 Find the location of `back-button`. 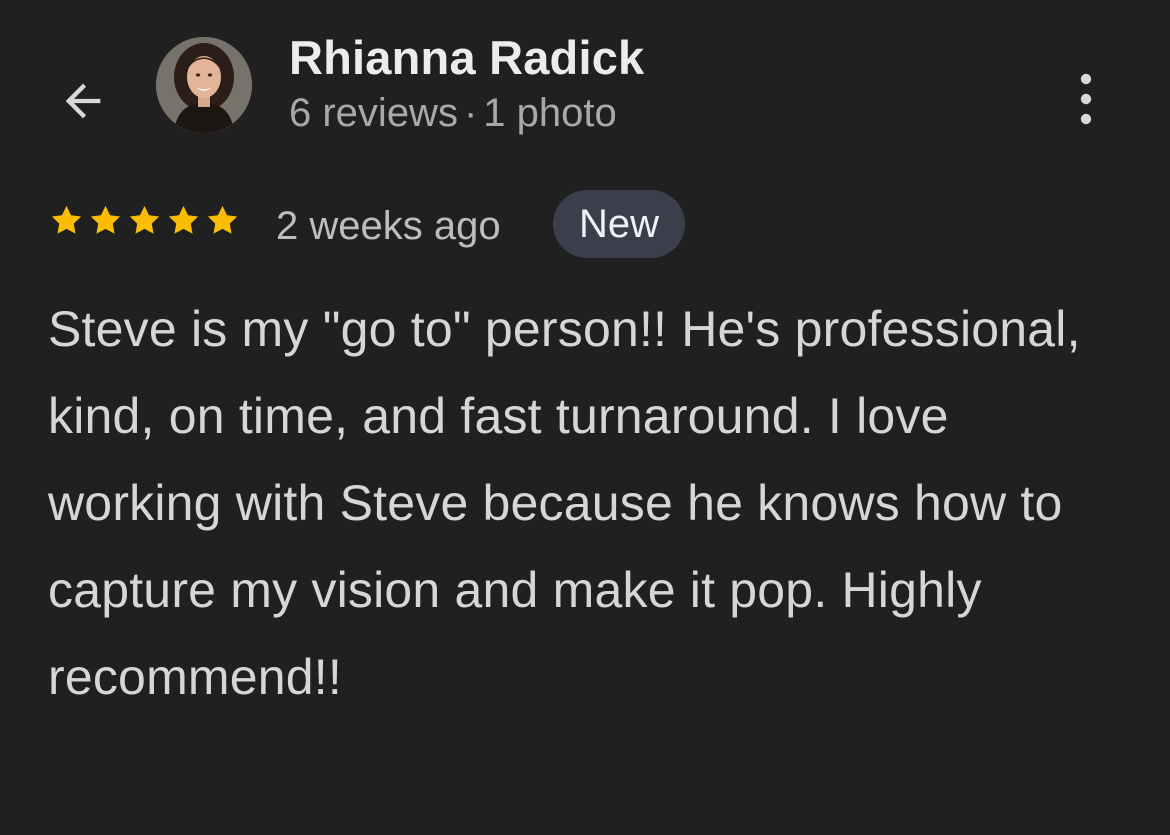

back-button is located at coordinates (83, 101).